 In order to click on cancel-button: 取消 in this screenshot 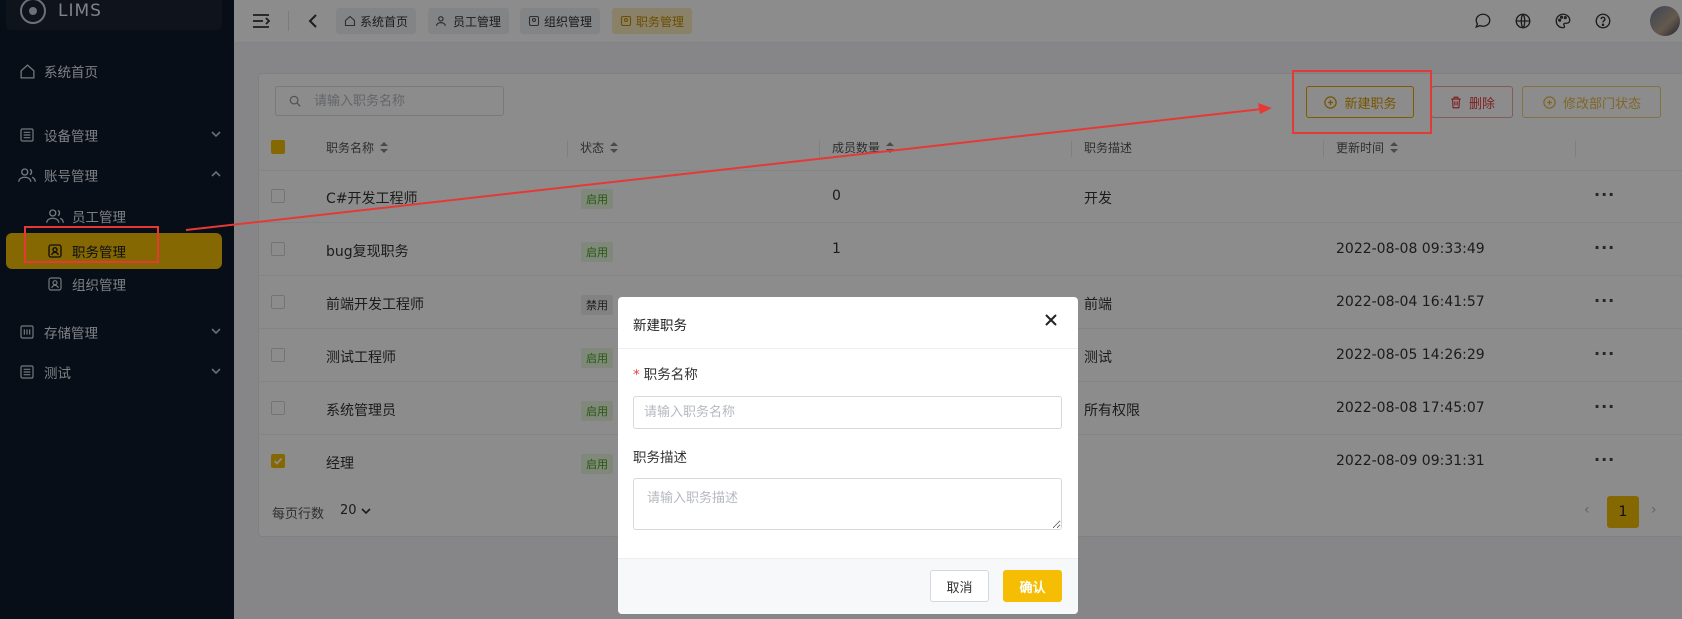, I will do `click(959, 586)`.